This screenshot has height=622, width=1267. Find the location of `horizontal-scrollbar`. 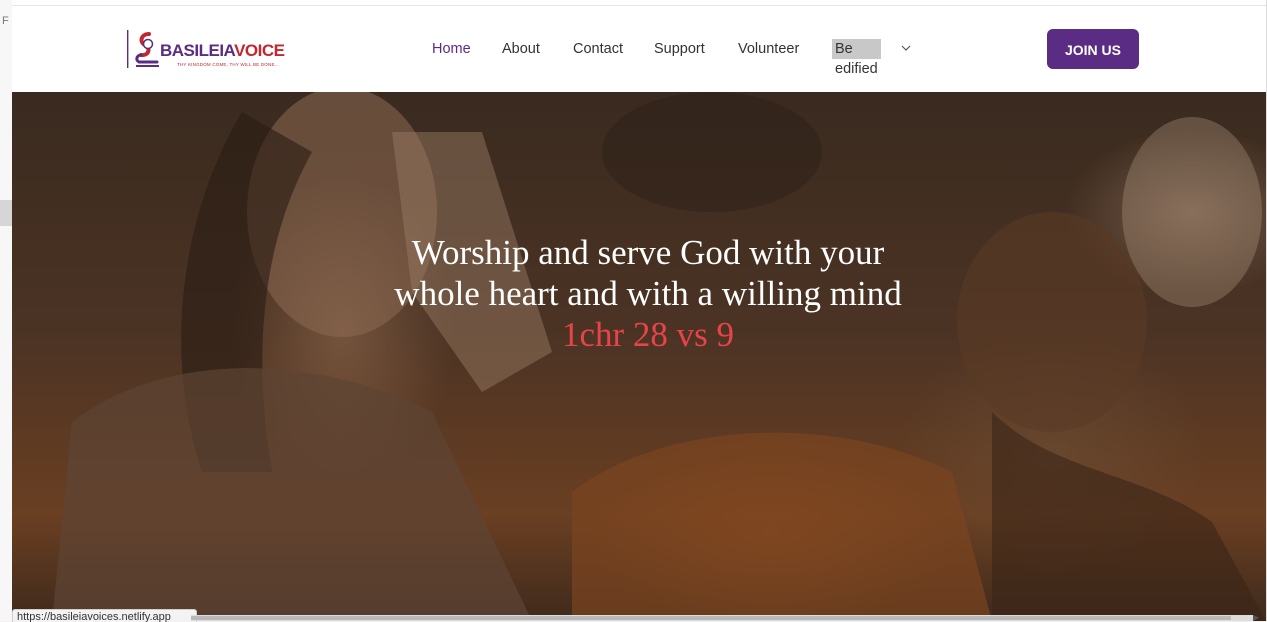

horizontal-scrollbar is located at coordinates (722, 618).